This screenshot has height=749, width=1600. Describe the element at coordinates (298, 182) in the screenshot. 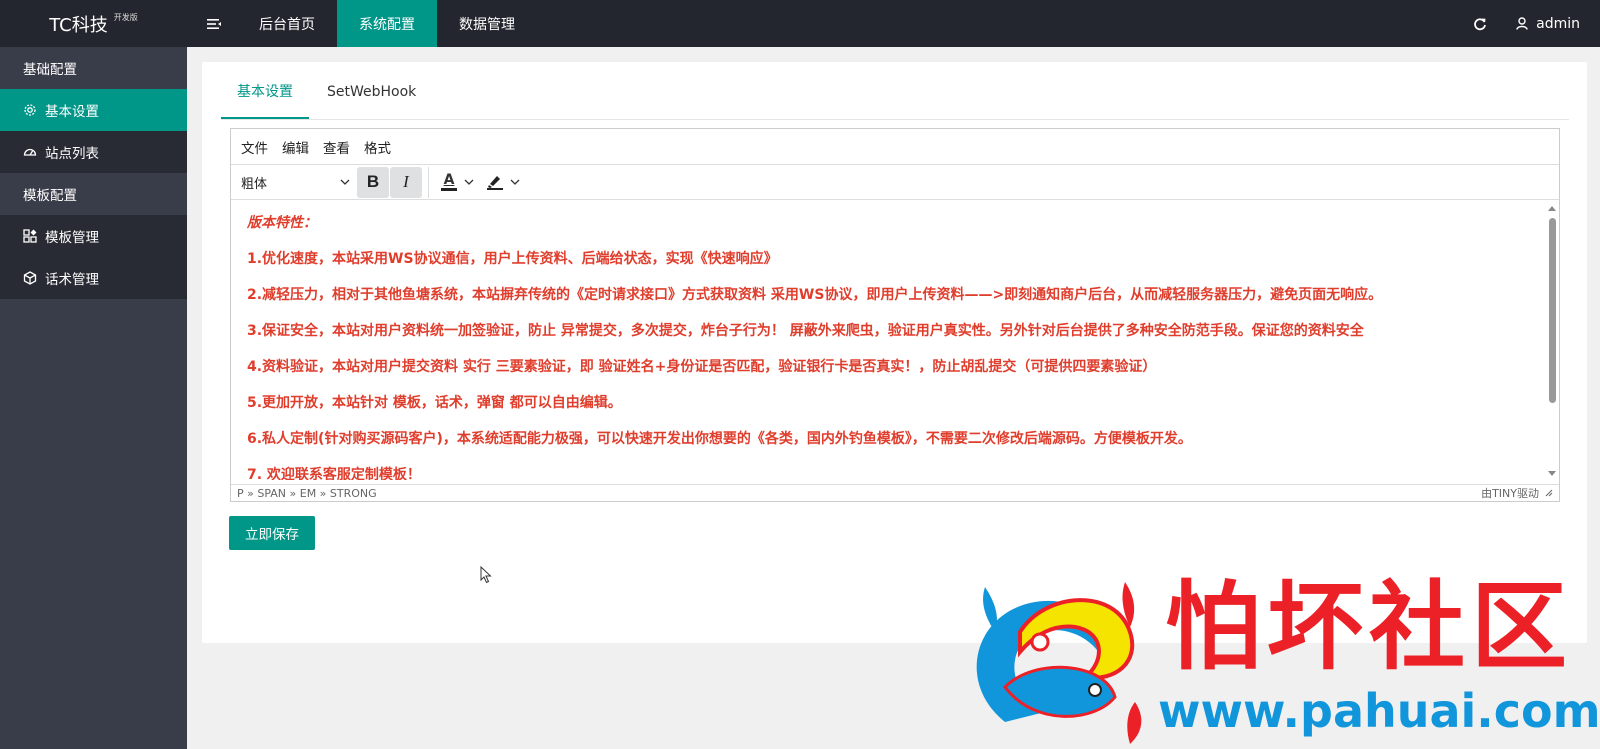

I see `font-format-select: 粗体` at that location.